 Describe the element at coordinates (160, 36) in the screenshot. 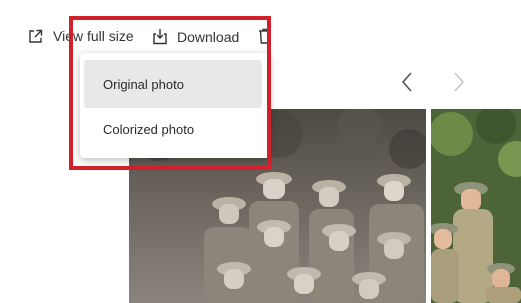

I see `download-icon` at that location.